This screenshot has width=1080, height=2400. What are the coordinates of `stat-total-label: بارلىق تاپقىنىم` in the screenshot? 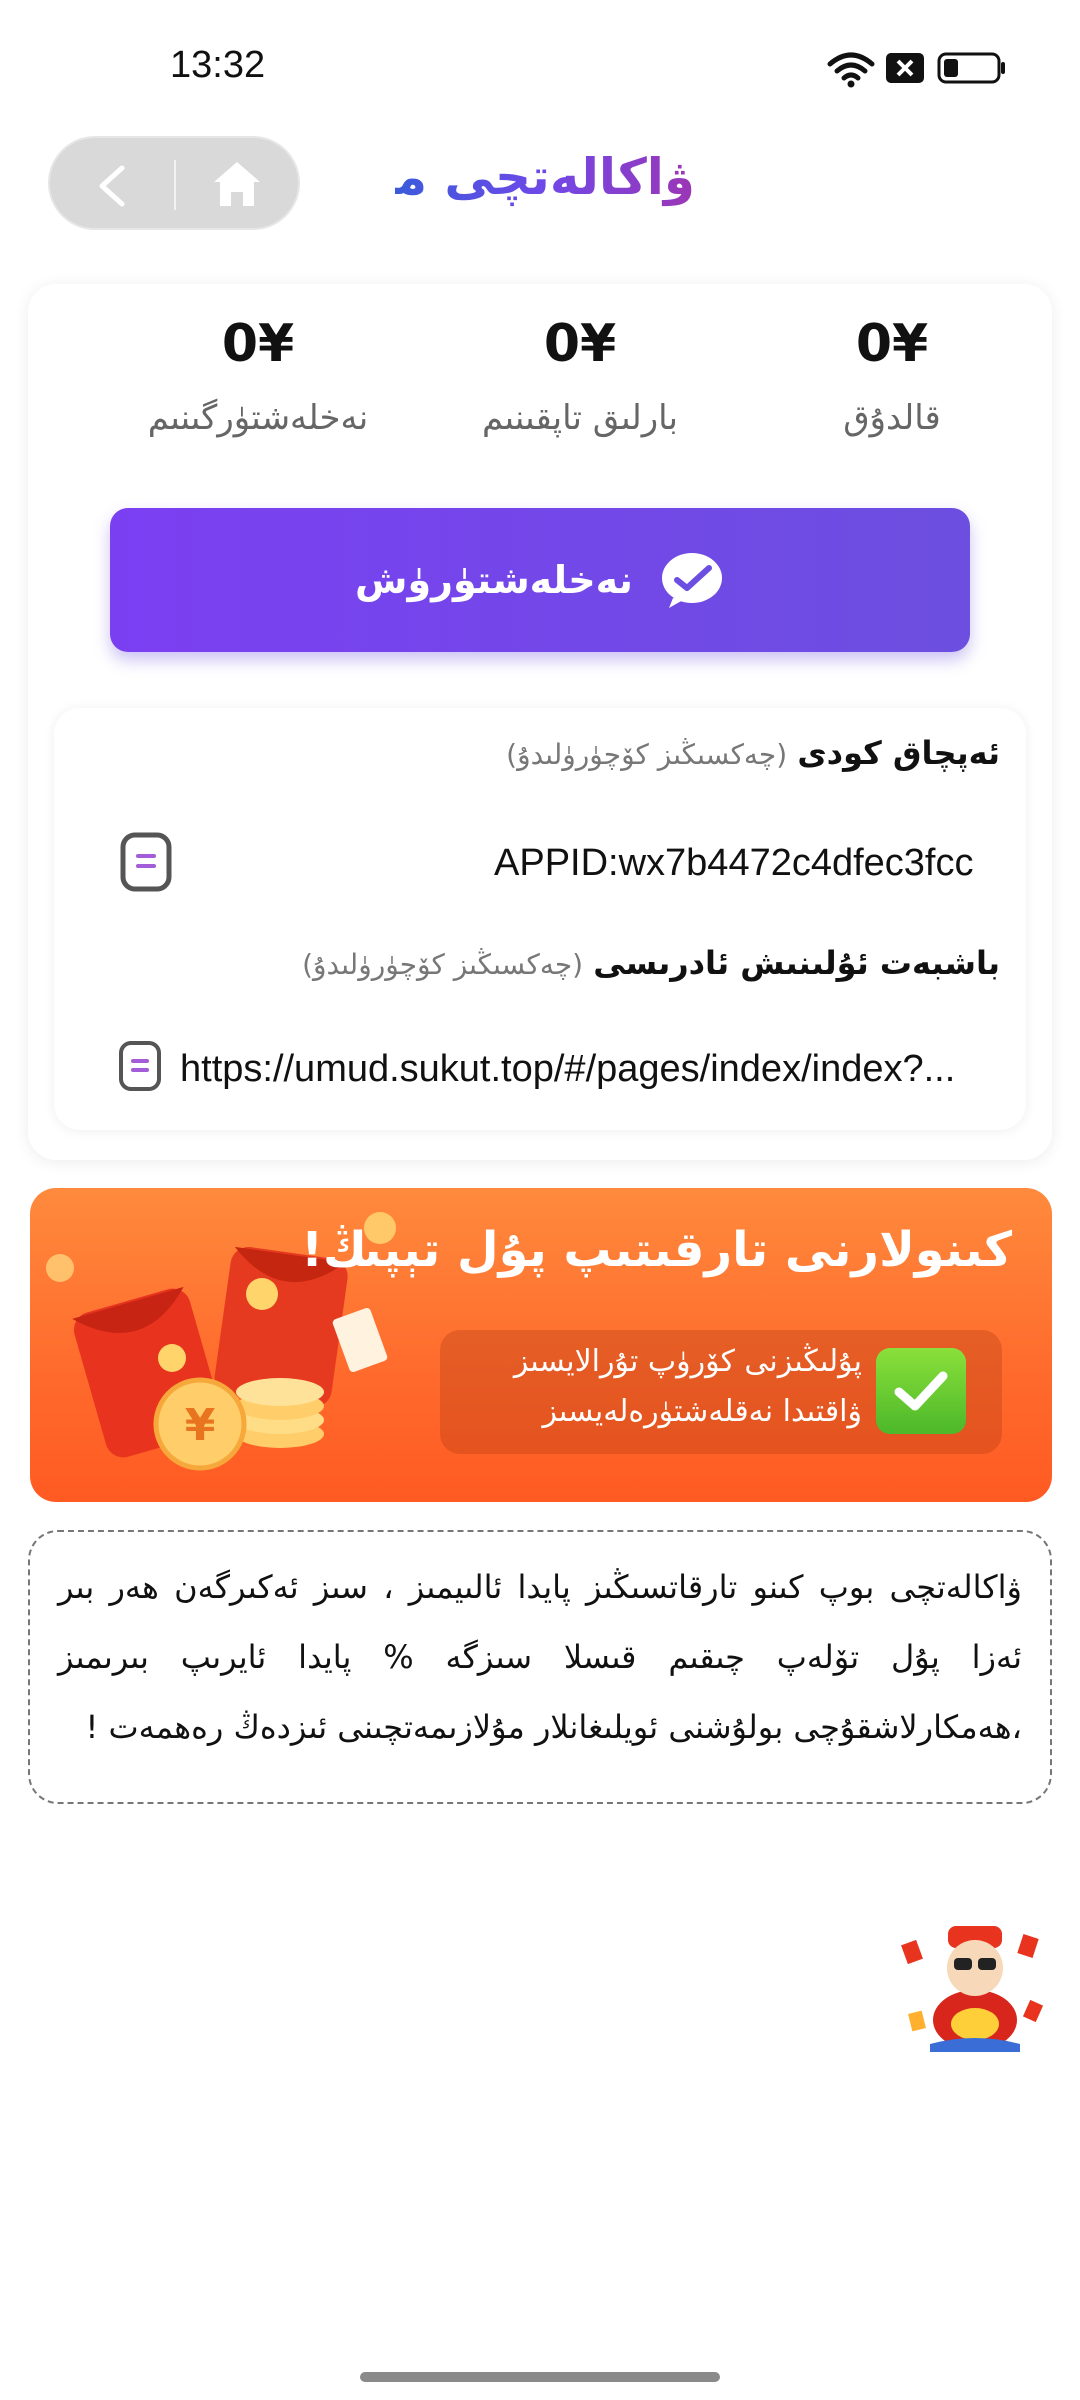 It's located at (580, 418).